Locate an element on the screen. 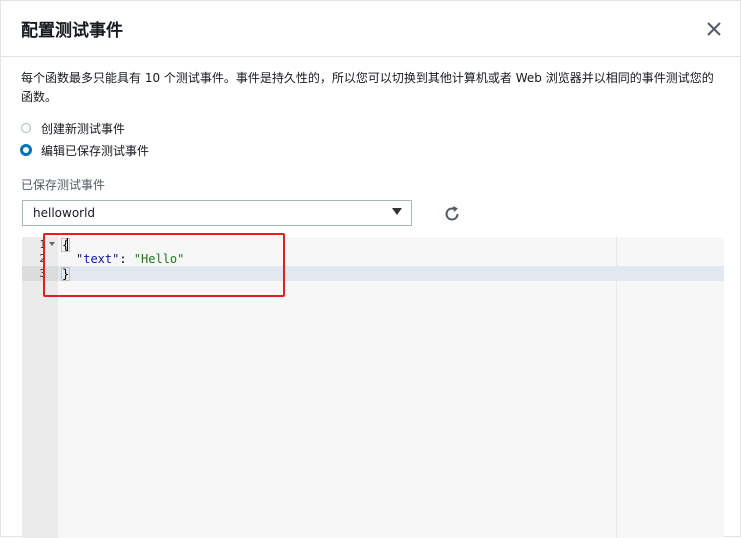  radio-create-new-event: 创建新测试事件 is located at coordinates (73, 128).